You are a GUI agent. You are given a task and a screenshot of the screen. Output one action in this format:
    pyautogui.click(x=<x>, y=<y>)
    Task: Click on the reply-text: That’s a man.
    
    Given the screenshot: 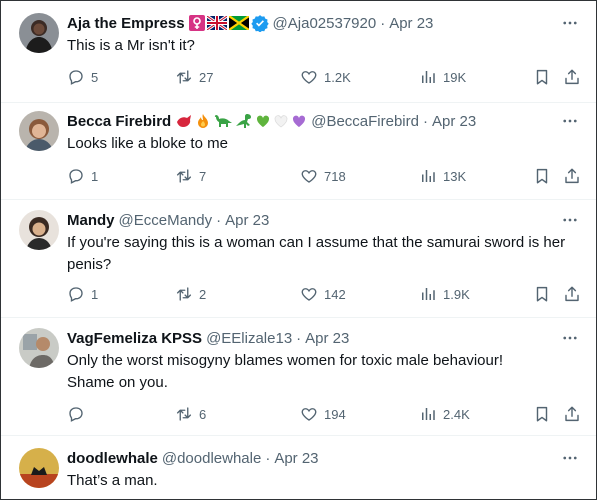 What is the action you would take?
    pyautogui.click(x=112, y=480)
    